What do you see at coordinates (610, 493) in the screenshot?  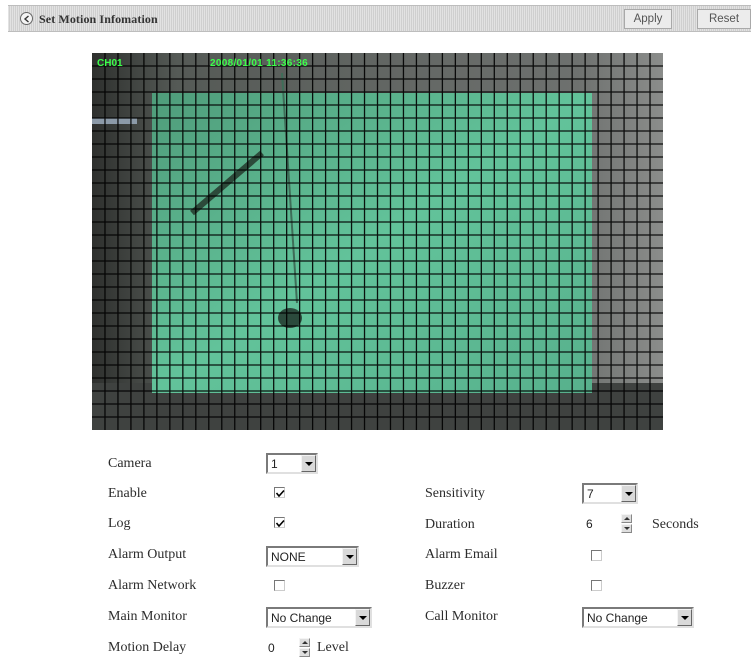 I see `sensitivity-select: 7` at bounding box center [610, 493].